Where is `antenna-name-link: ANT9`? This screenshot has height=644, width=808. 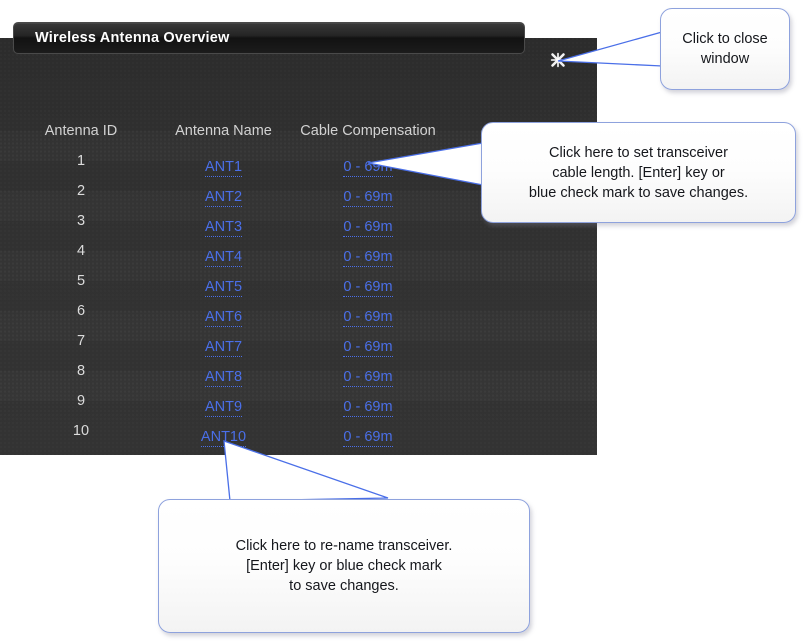 antenna-name-link: ANT9 is located at coordinates (223, 408).